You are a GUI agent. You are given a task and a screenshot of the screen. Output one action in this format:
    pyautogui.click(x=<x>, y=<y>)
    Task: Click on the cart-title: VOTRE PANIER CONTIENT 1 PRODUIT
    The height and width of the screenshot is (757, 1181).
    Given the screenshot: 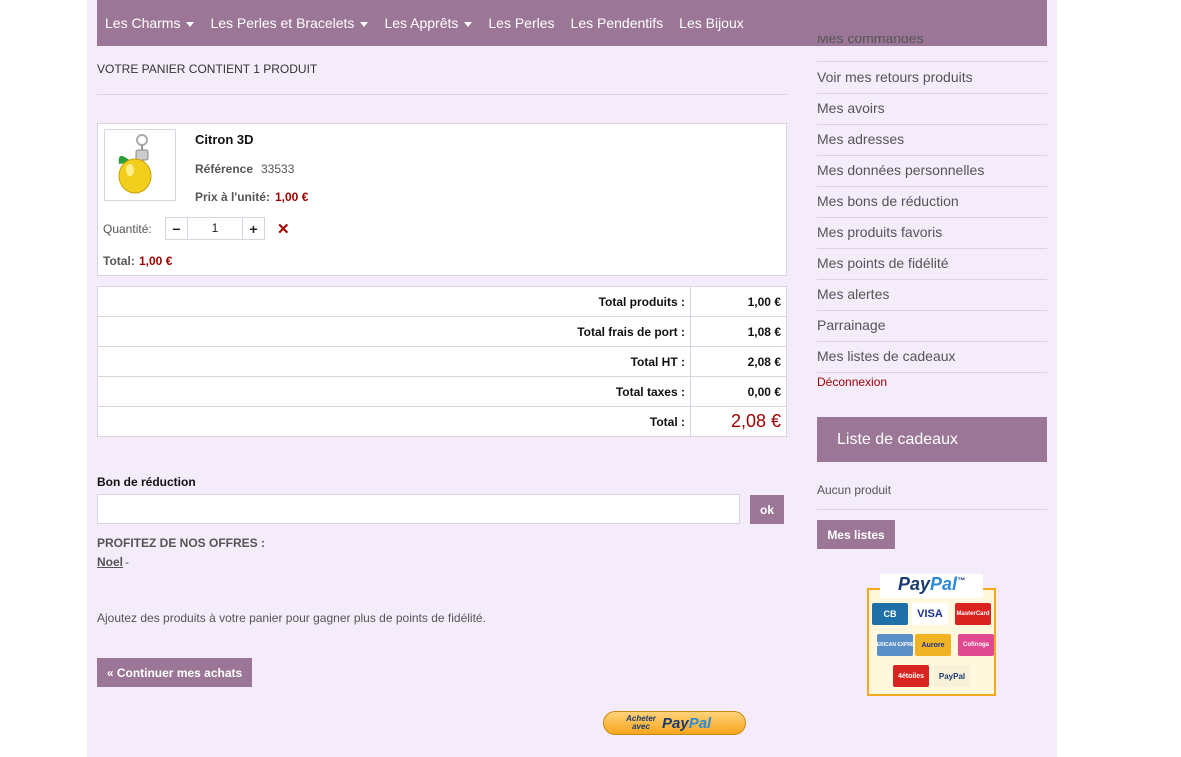 What is the action you would take?
    pyautogui.click(x=207, y=69)
    